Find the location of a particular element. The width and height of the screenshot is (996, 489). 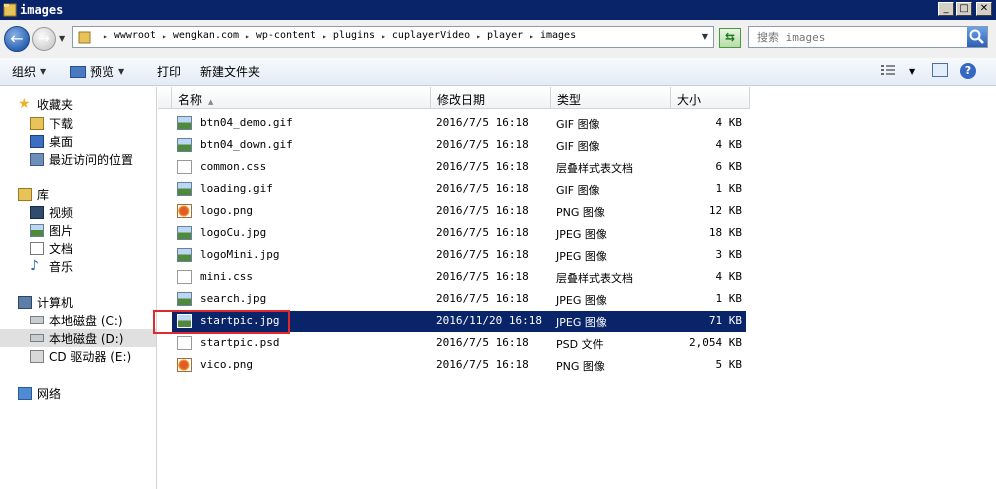

table-row: mini.css 2016/7/5 16:18 层叠样式表文档 4 KB is located at coordinates (459, 277).